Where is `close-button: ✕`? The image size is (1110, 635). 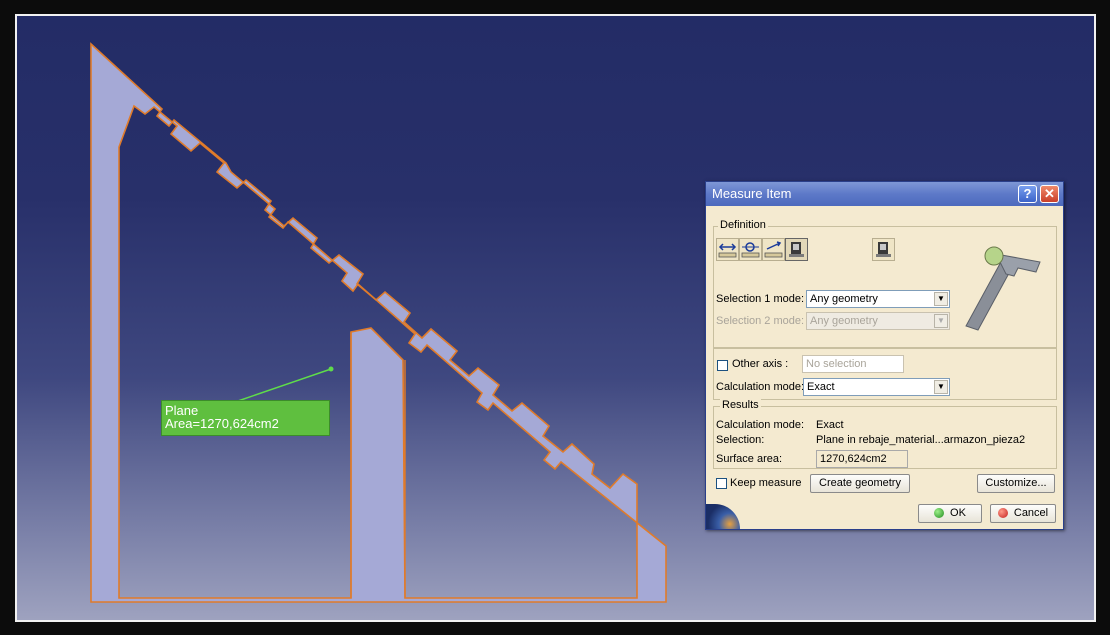 close-button: ✕ is located at coordinates (1049, 194).